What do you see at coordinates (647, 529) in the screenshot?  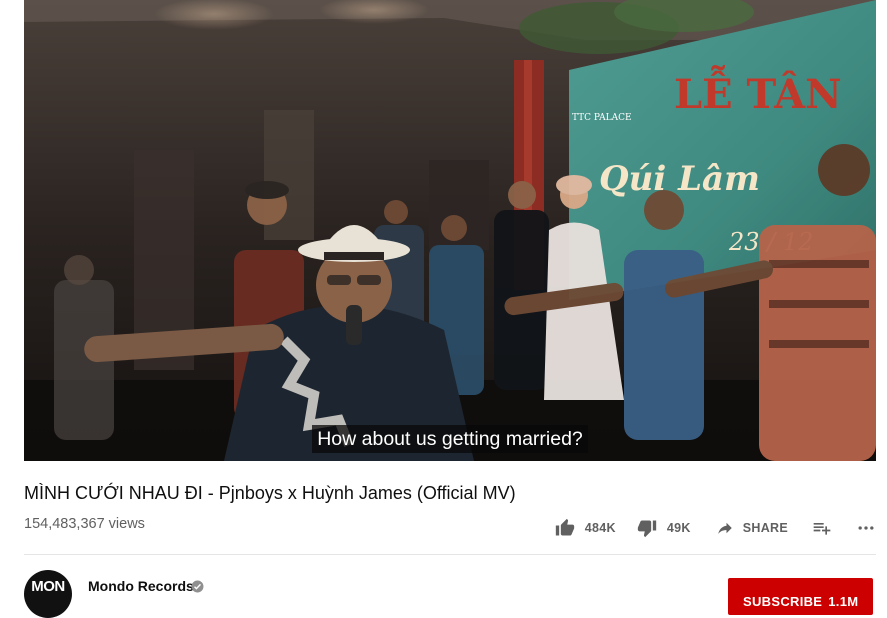 I see `thumb-down-icon` at bounding box center [647, 529].